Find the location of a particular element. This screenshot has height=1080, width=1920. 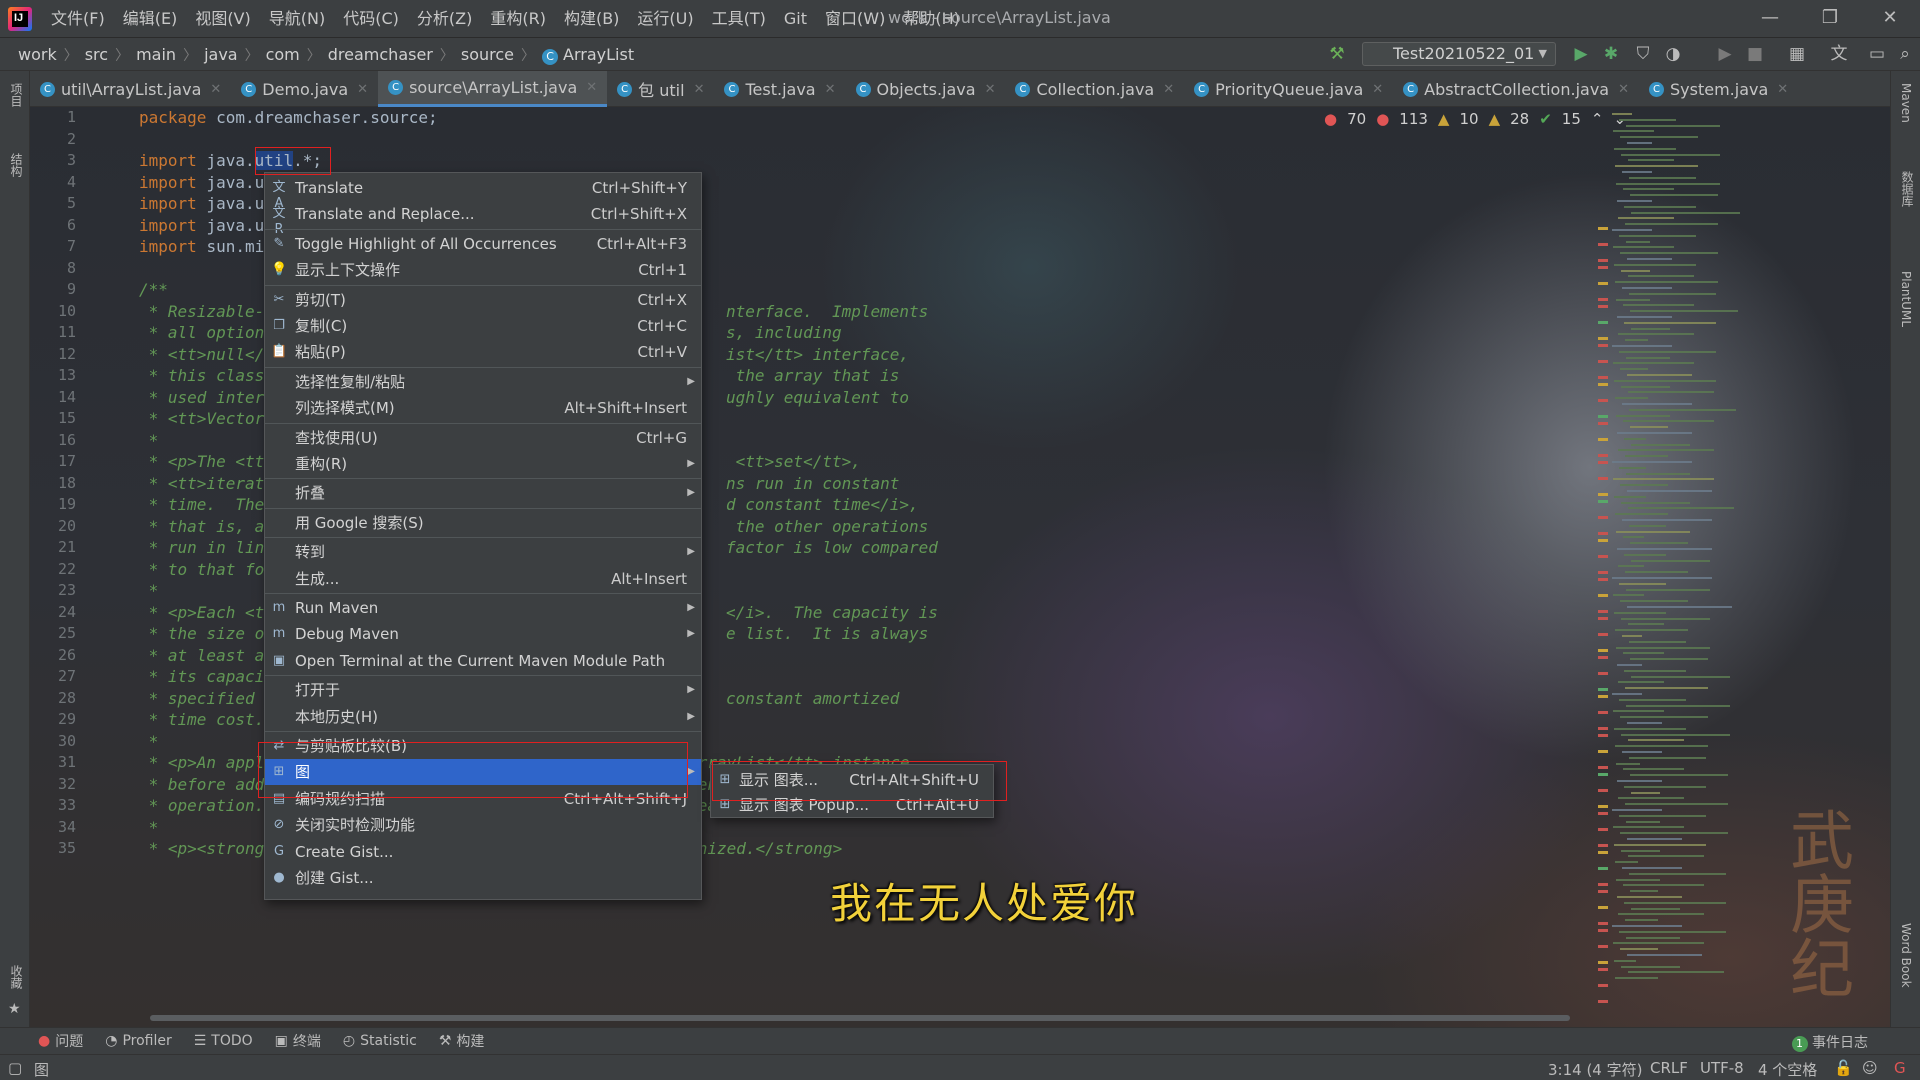

database-tool-button: 数据库 is located at coordinates (1907, 189).